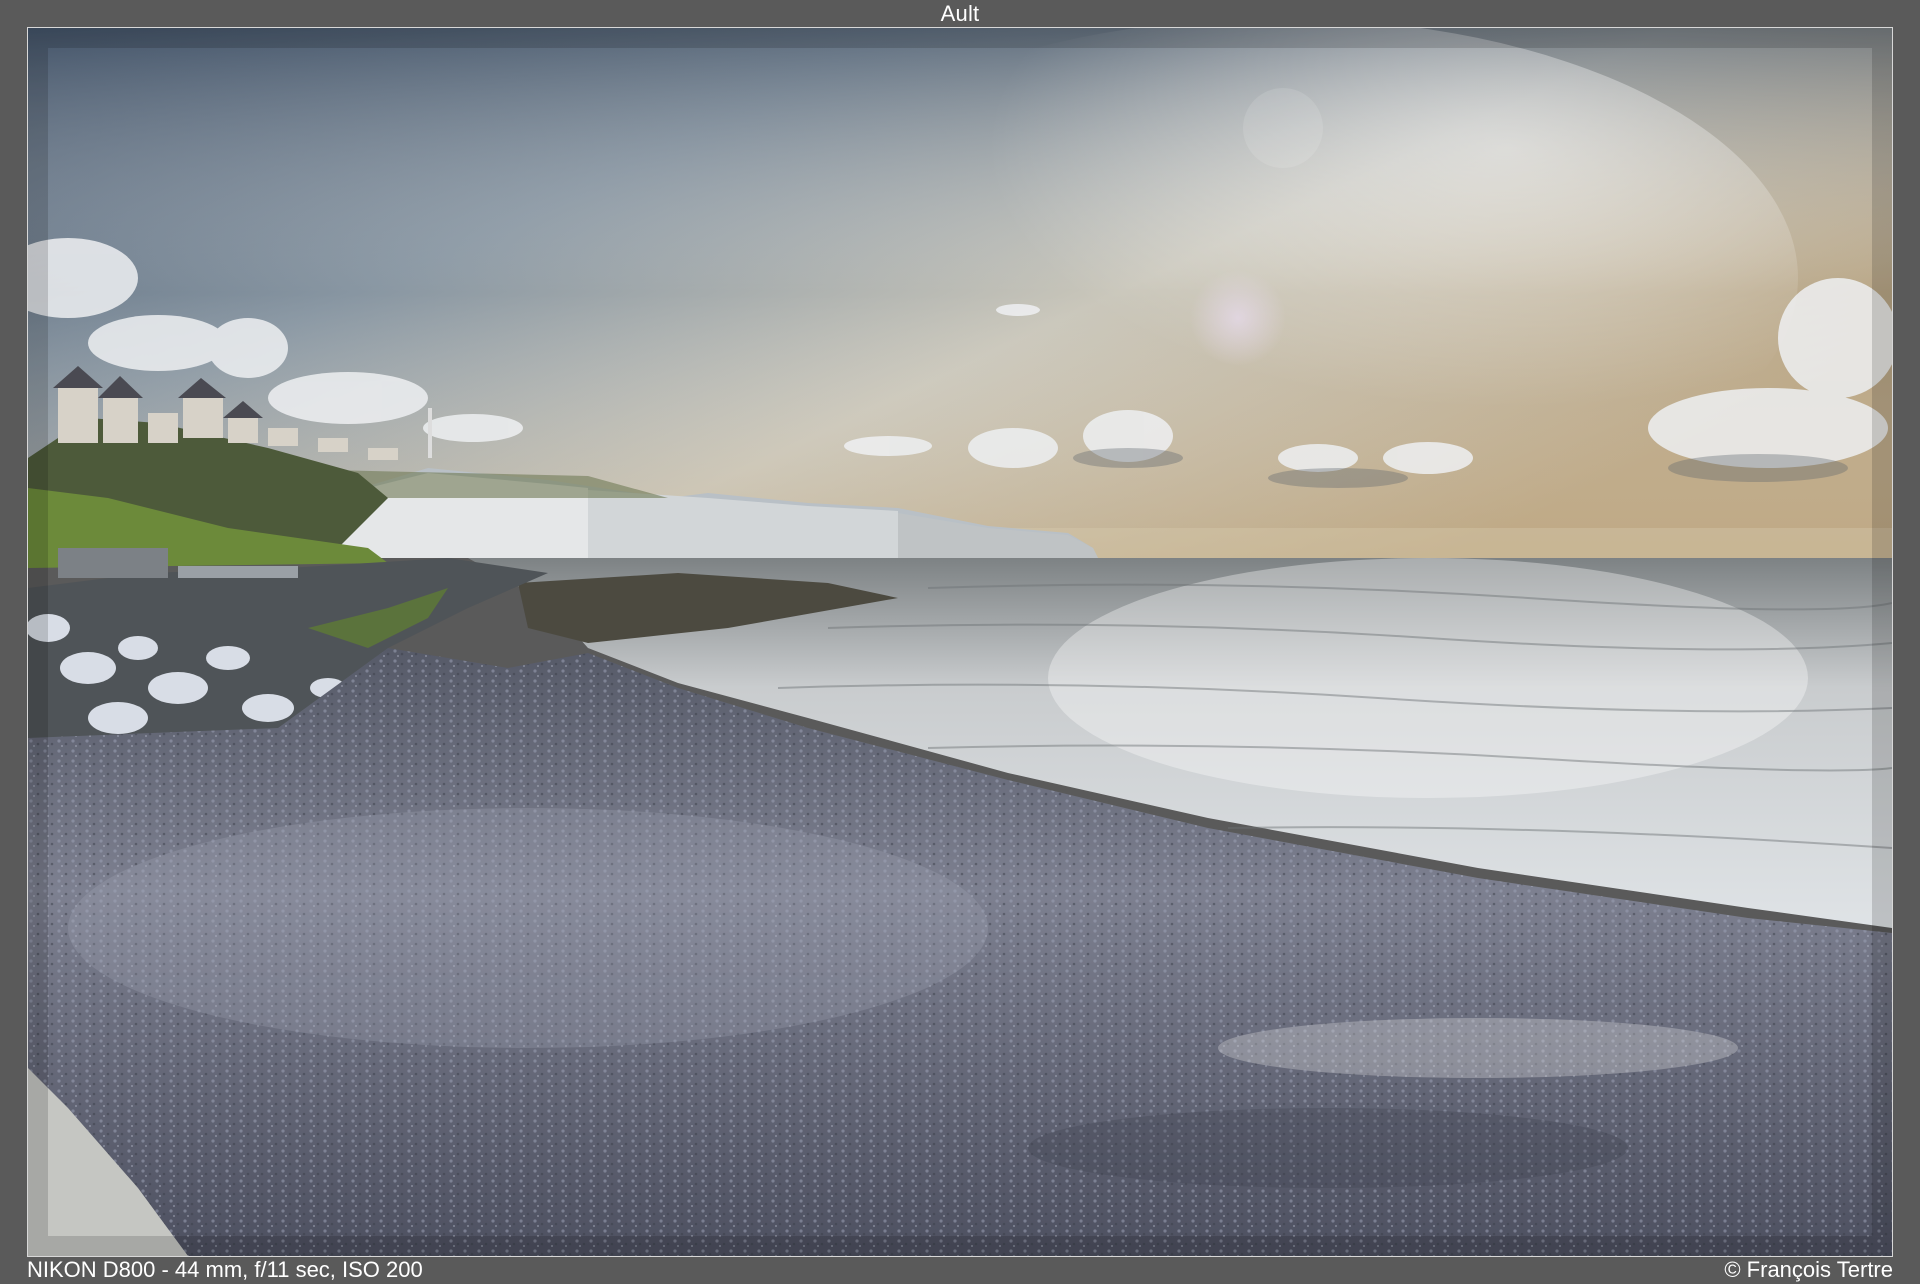  What do you see at coordinates (960, 13) in the screenshot?
I see `photo-title: Ault` at bounding box center [960, 13].